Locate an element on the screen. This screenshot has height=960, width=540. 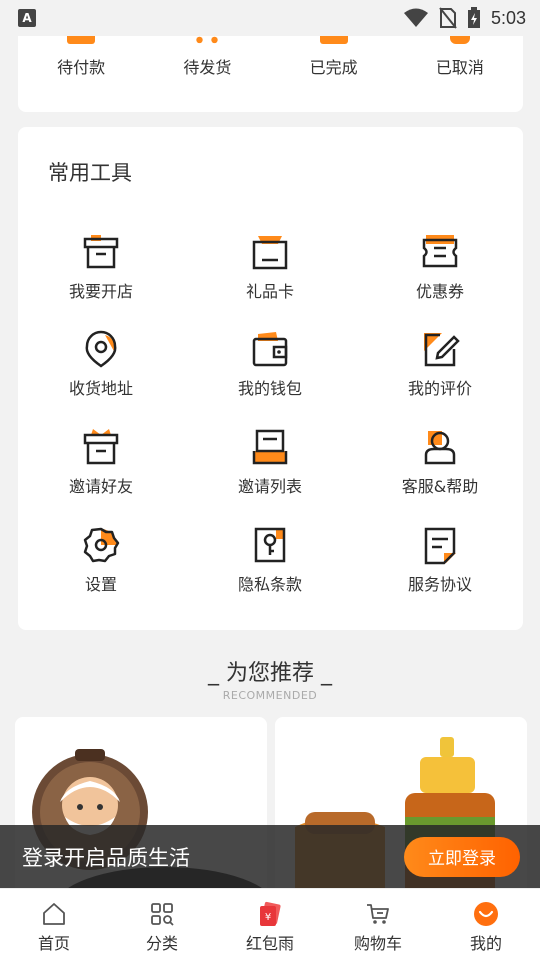
no-sim-icon is located at coordinates (448, 18).